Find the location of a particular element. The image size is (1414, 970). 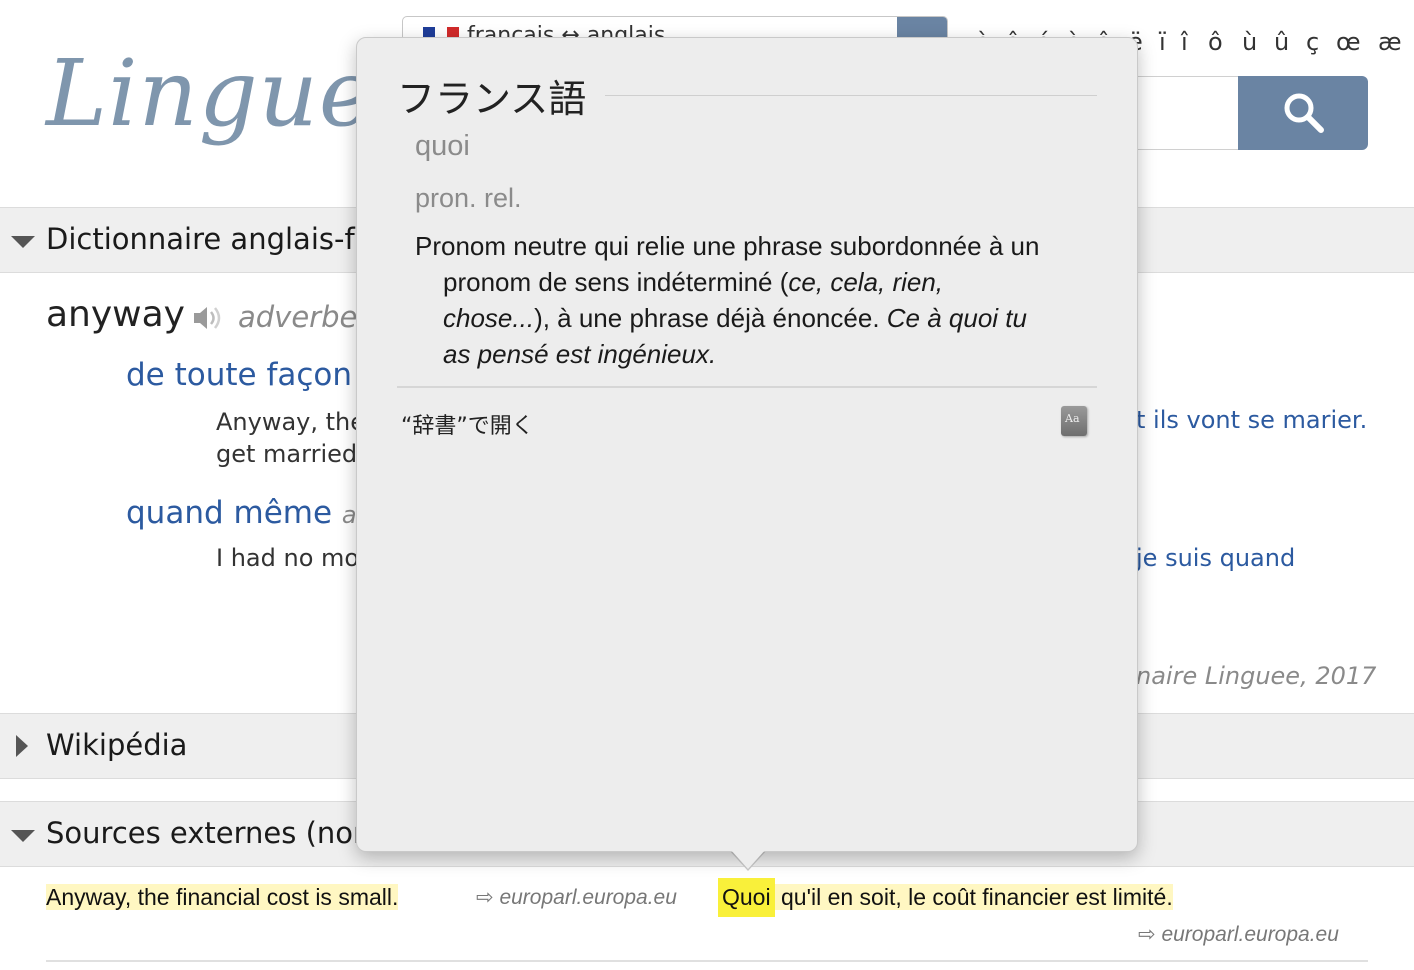

dictionary-section-title: Dictionnaire anglais-fra is located at coordinates (215, 239).